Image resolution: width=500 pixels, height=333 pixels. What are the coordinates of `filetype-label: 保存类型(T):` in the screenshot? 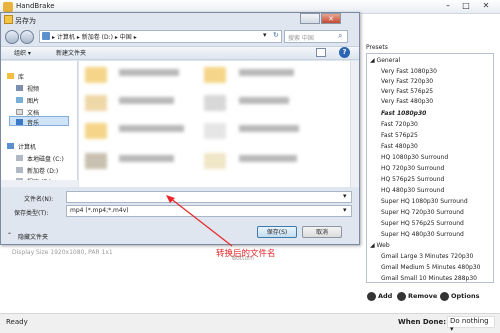 It's located at (31, 213).